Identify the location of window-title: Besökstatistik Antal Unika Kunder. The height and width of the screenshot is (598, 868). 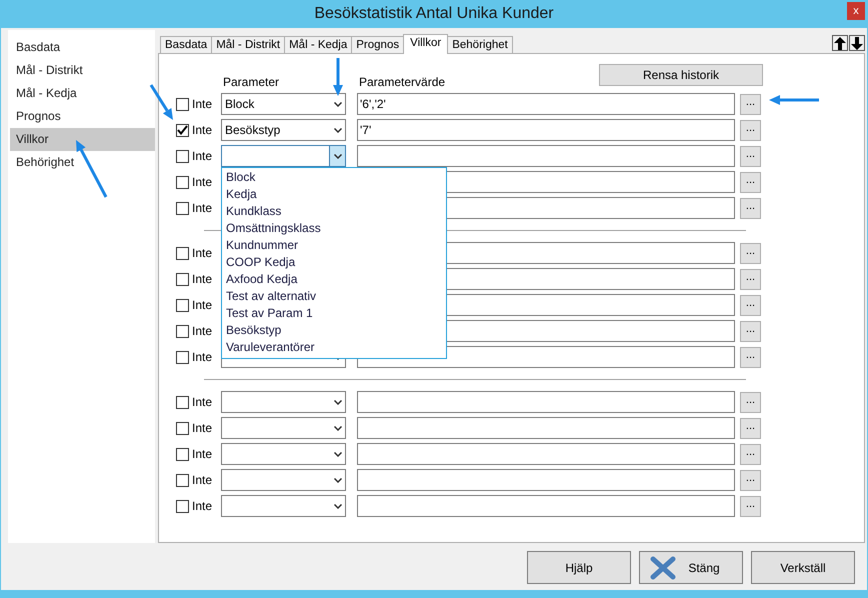
(434, 14).